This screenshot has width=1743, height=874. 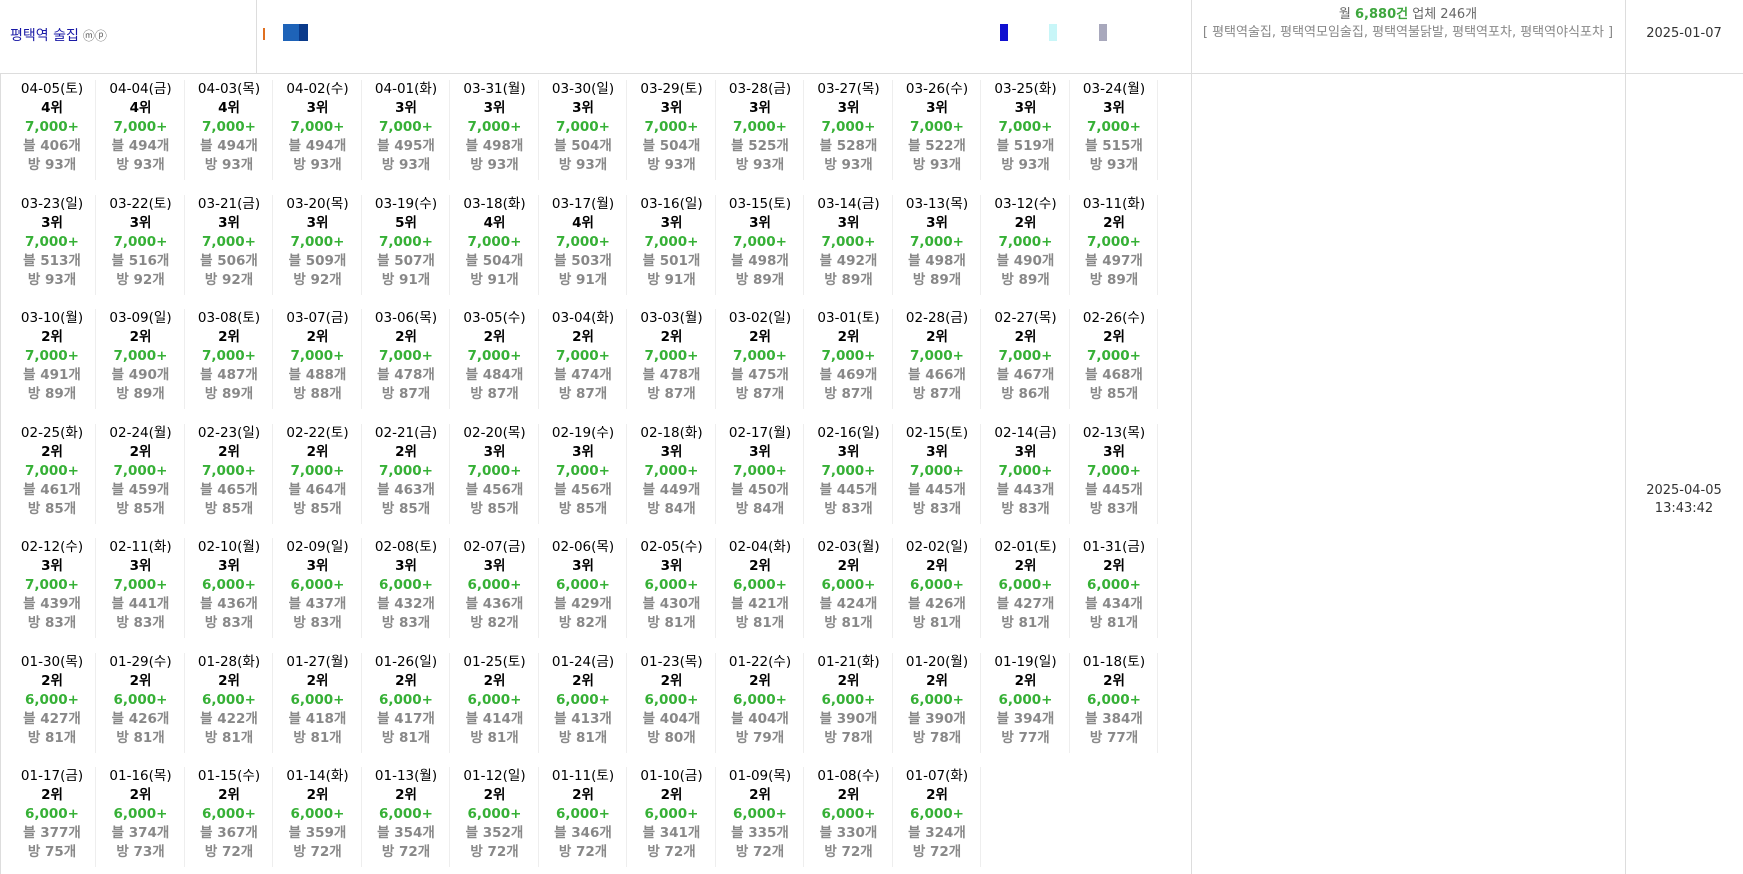 What do you see at coordinates (1025, 89) in the screenshot?
I see `day-date: 03-25(화)` at bounding box center [1025, 89].